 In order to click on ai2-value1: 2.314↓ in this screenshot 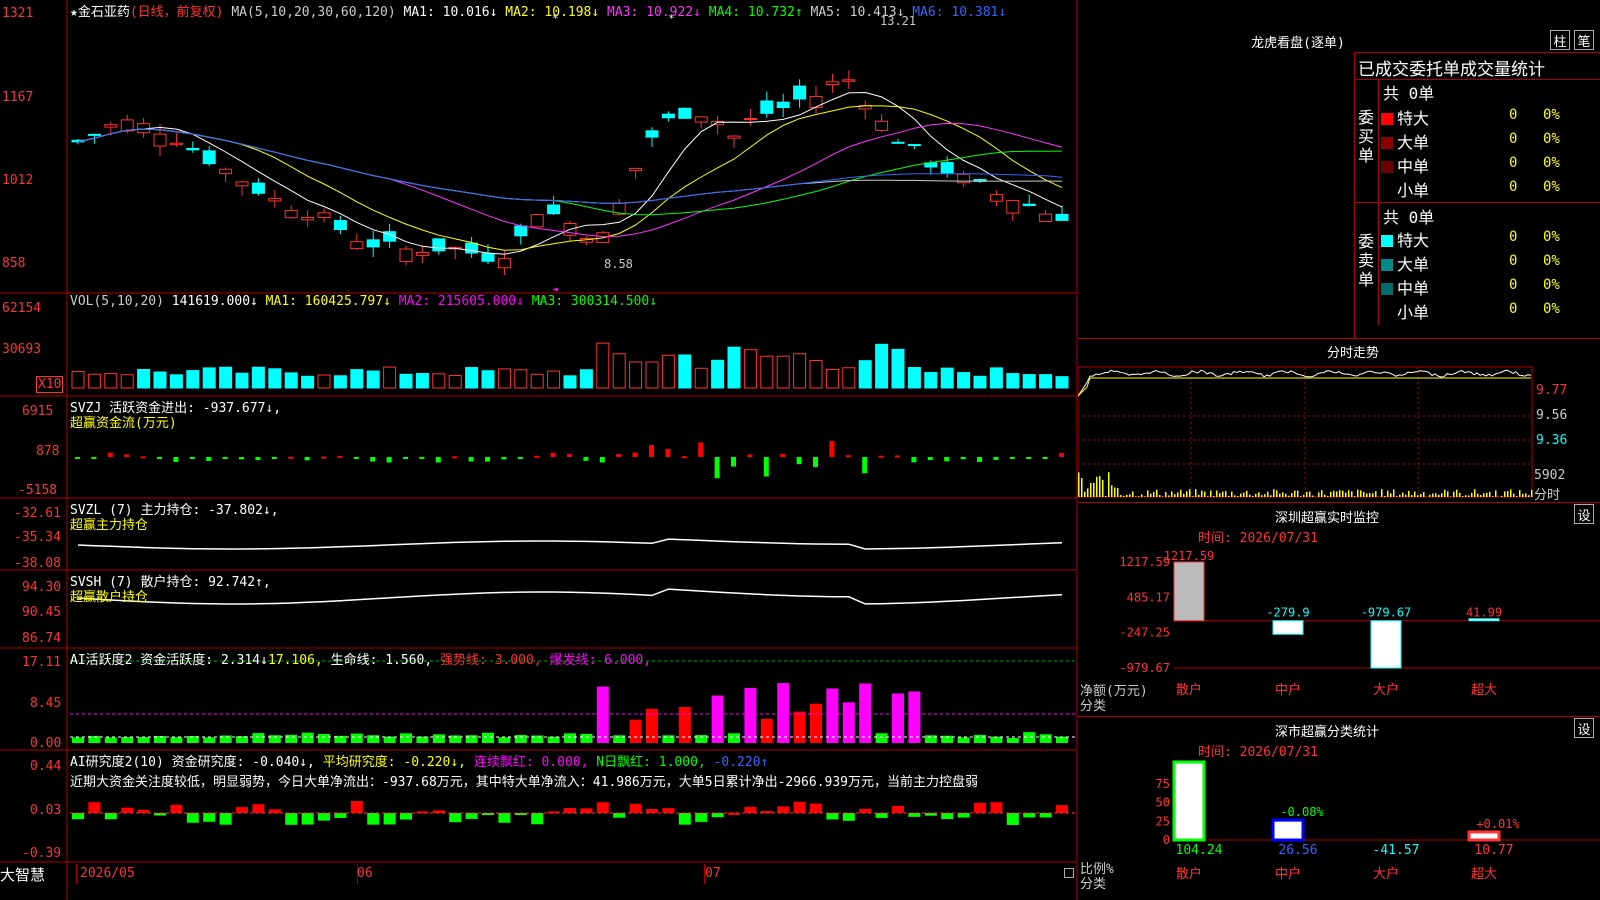, I will do `click(244, 660)`.